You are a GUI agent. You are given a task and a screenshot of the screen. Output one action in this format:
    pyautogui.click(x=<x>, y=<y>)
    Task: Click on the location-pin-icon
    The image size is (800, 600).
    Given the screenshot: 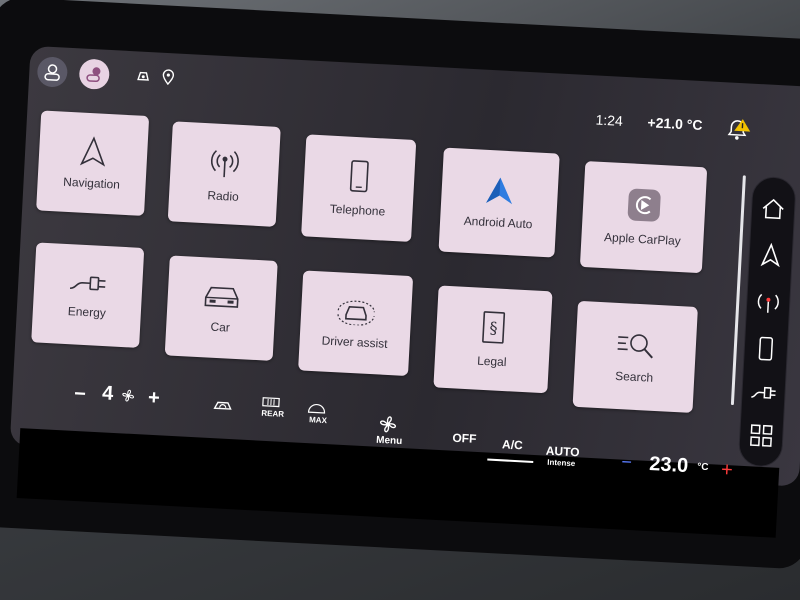 What is the action you would take?
    pyautogui.click(x=168, y=77)
    